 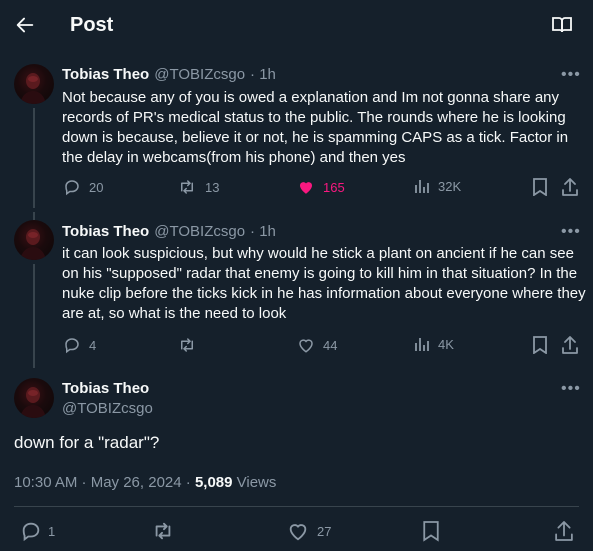 What do you see at coordinates (83, 187) in the screenshot?
I see `reply-button: 20` at bounding box center [83, 187].